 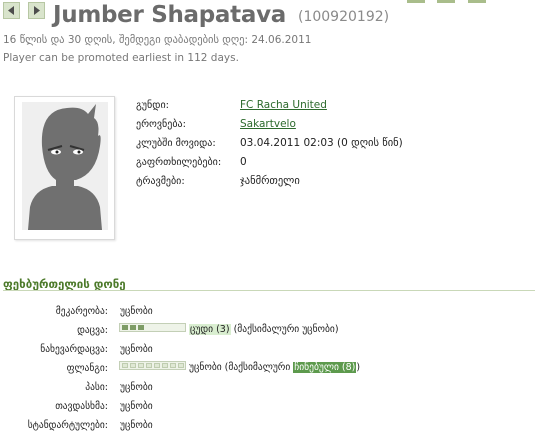 I want to click on winger-max-level: ჩინებული (8), so click(x=325, y=367).